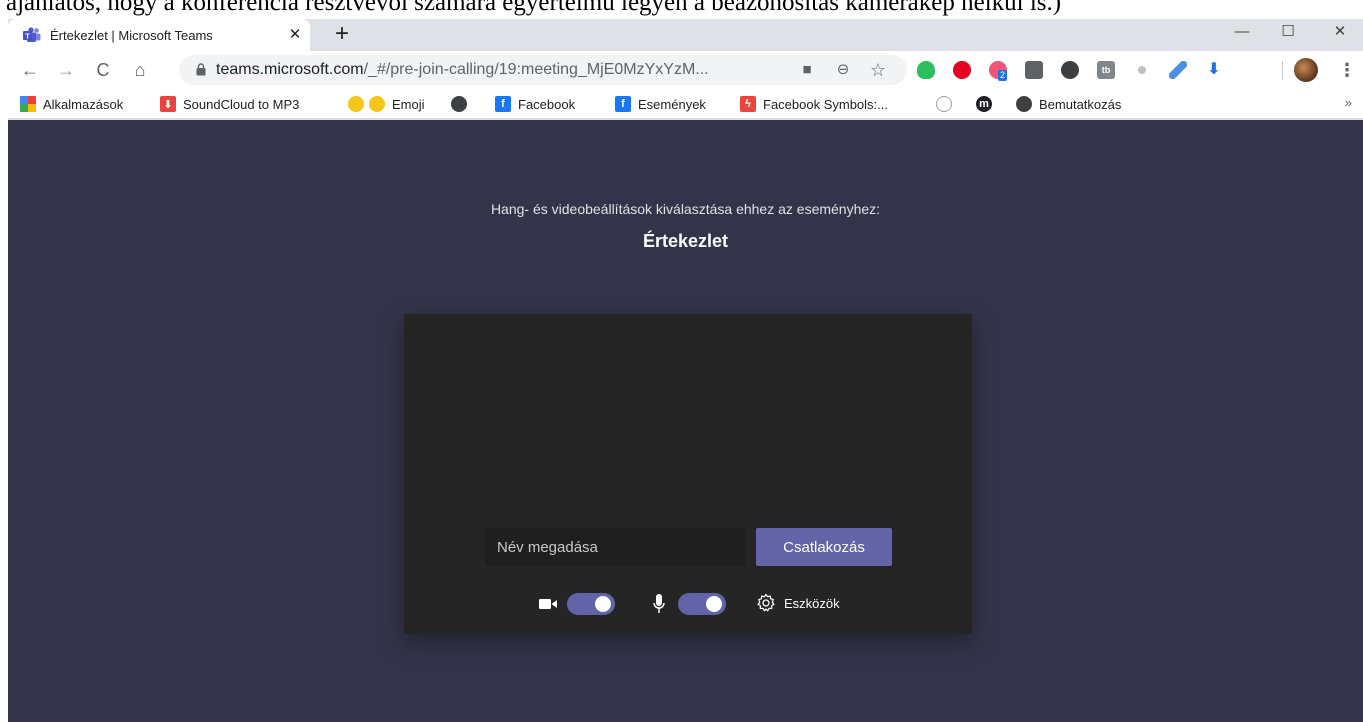 The height and width of the screenshot is (722, 1363). I want to click on bookmark-facebook: f Facebook, so click(535, 104).